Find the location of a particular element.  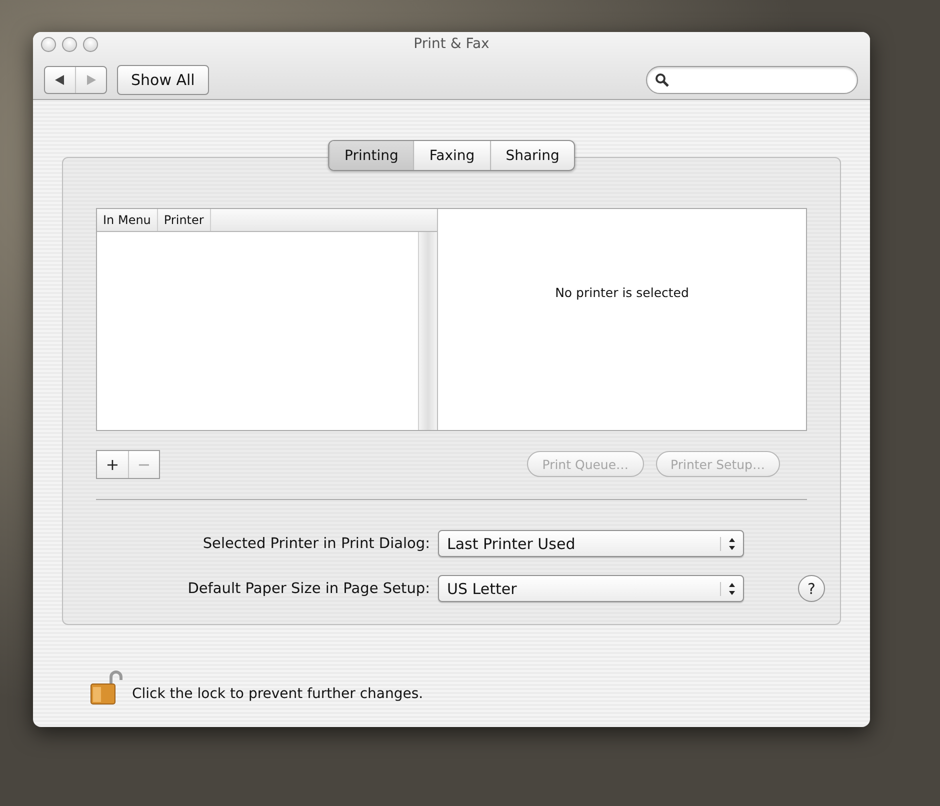

minimize-button is located at coordinates (69, 44).